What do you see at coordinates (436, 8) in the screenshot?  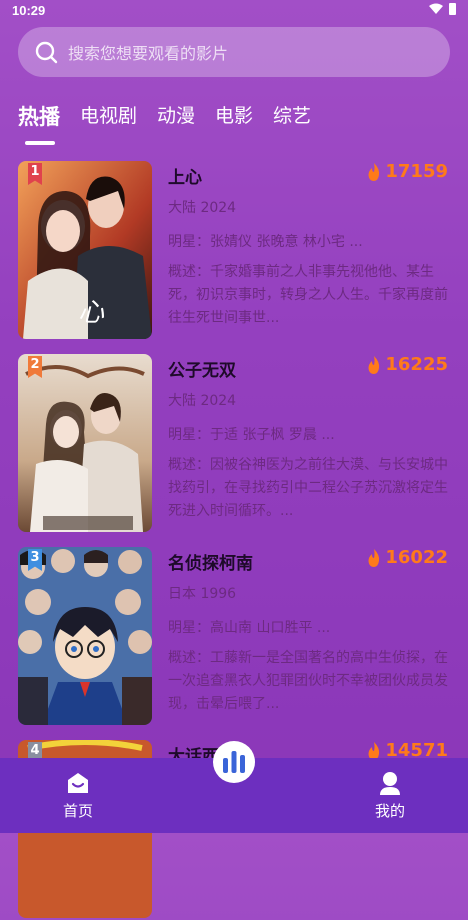 I see `wifi-icon` at bounding box center [436, 8].